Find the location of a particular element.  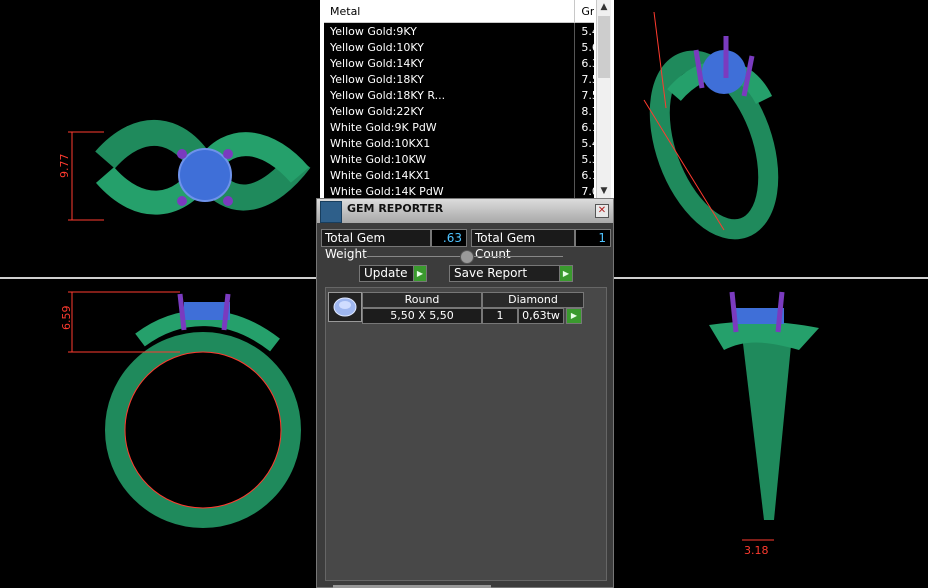

scroll-up-icon: ▲ is located at coordinates (604, 7).